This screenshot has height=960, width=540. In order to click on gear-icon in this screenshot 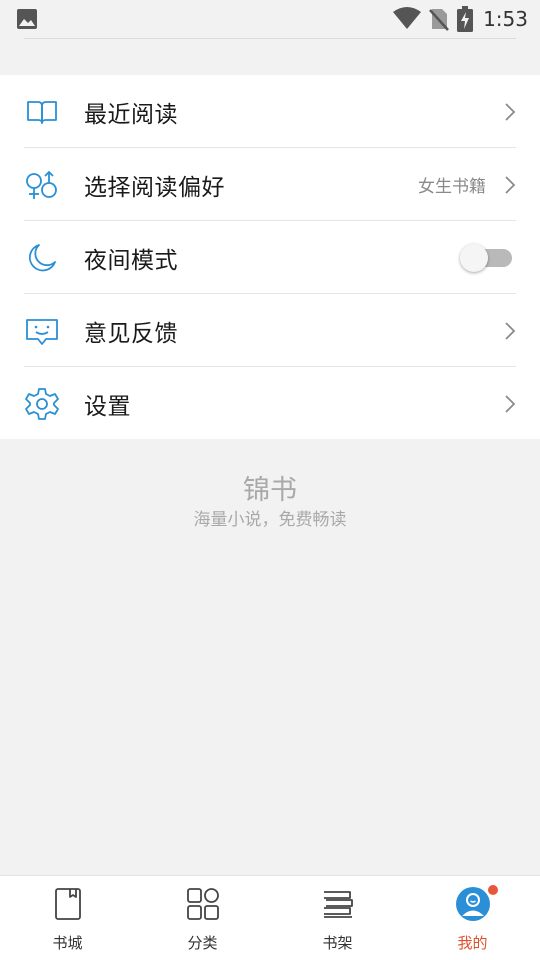, I will do `click(42, 404)`.